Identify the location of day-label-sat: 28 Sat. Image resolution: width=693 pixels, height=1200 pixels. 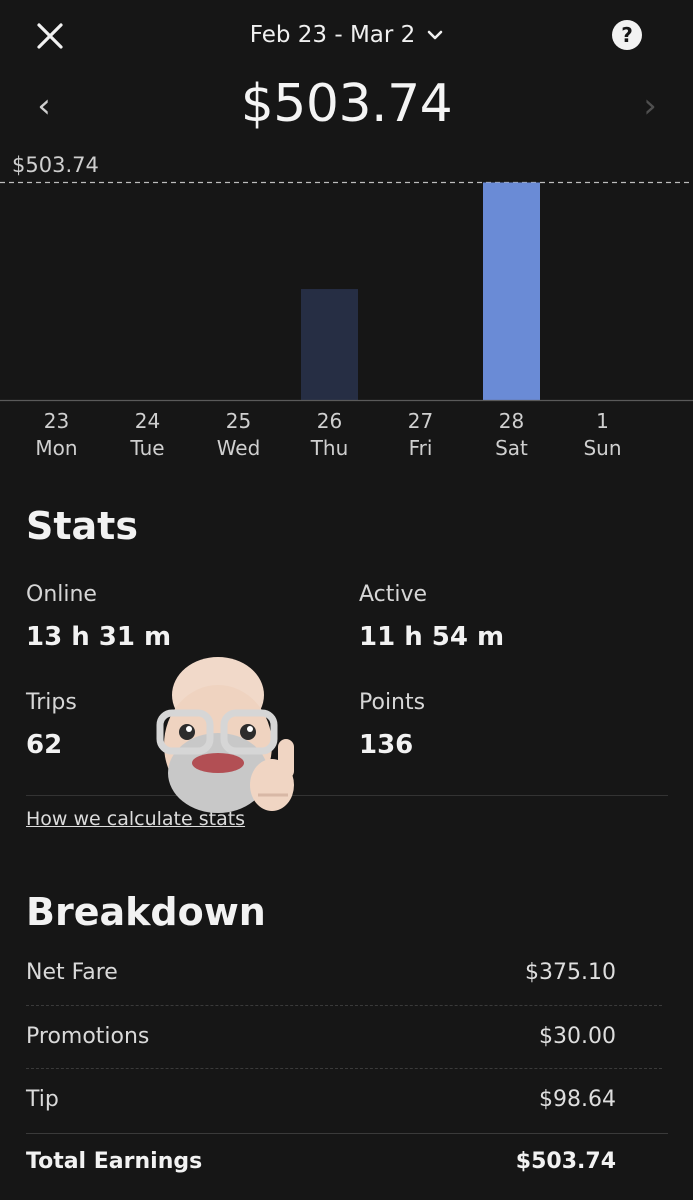
(512, 435).